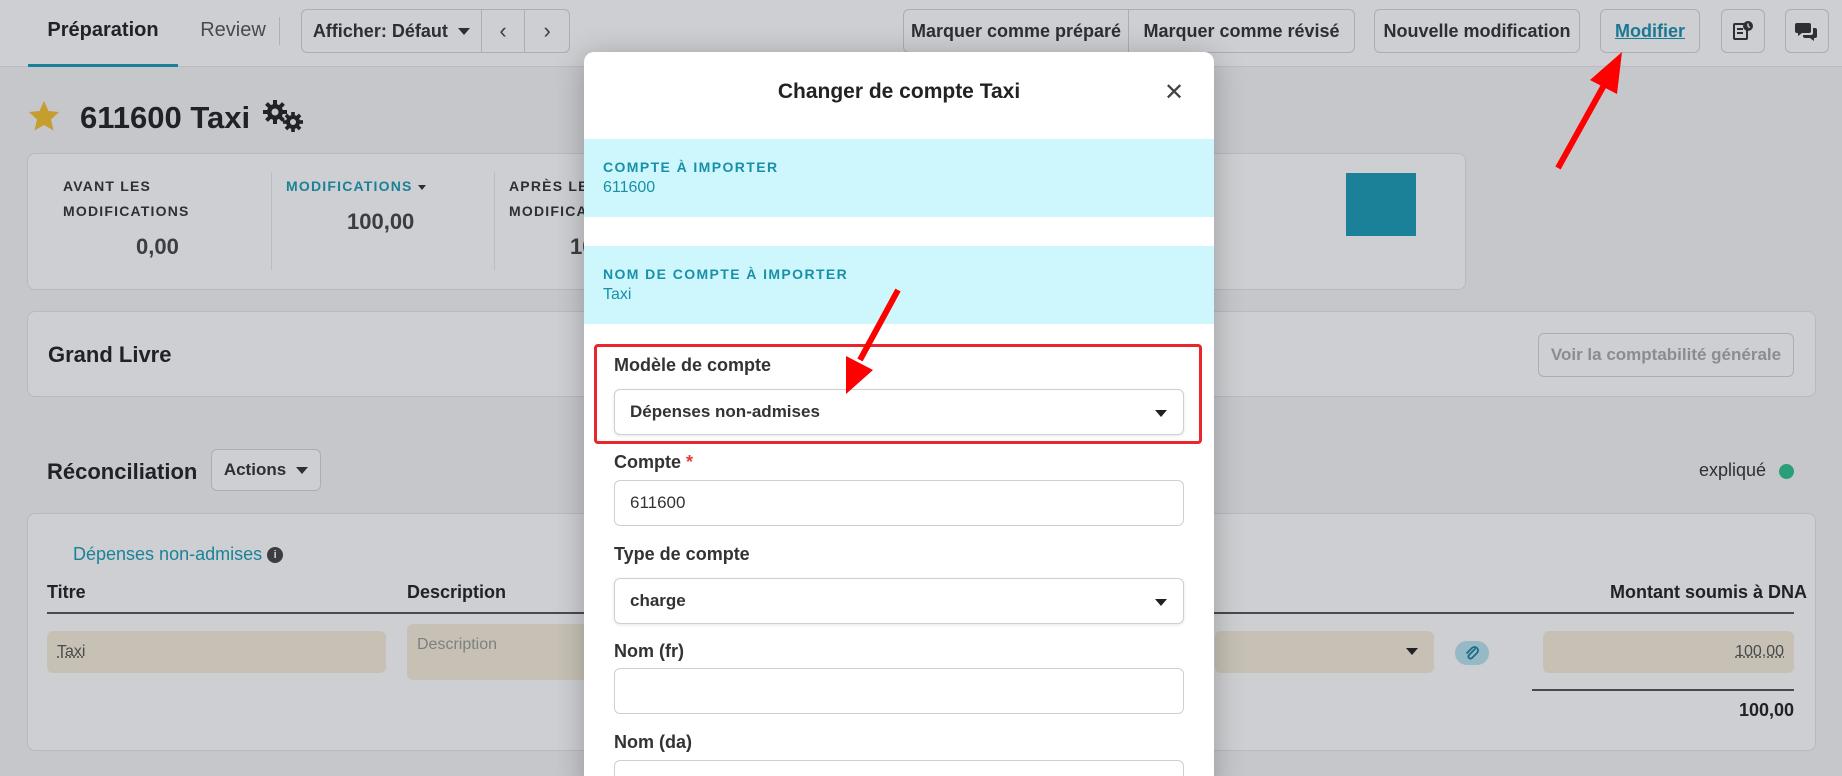  What do you see at coordinates (872, 342) in the screenshot?
I see `arrow-to-template-select` at bounding box center [872, 342].